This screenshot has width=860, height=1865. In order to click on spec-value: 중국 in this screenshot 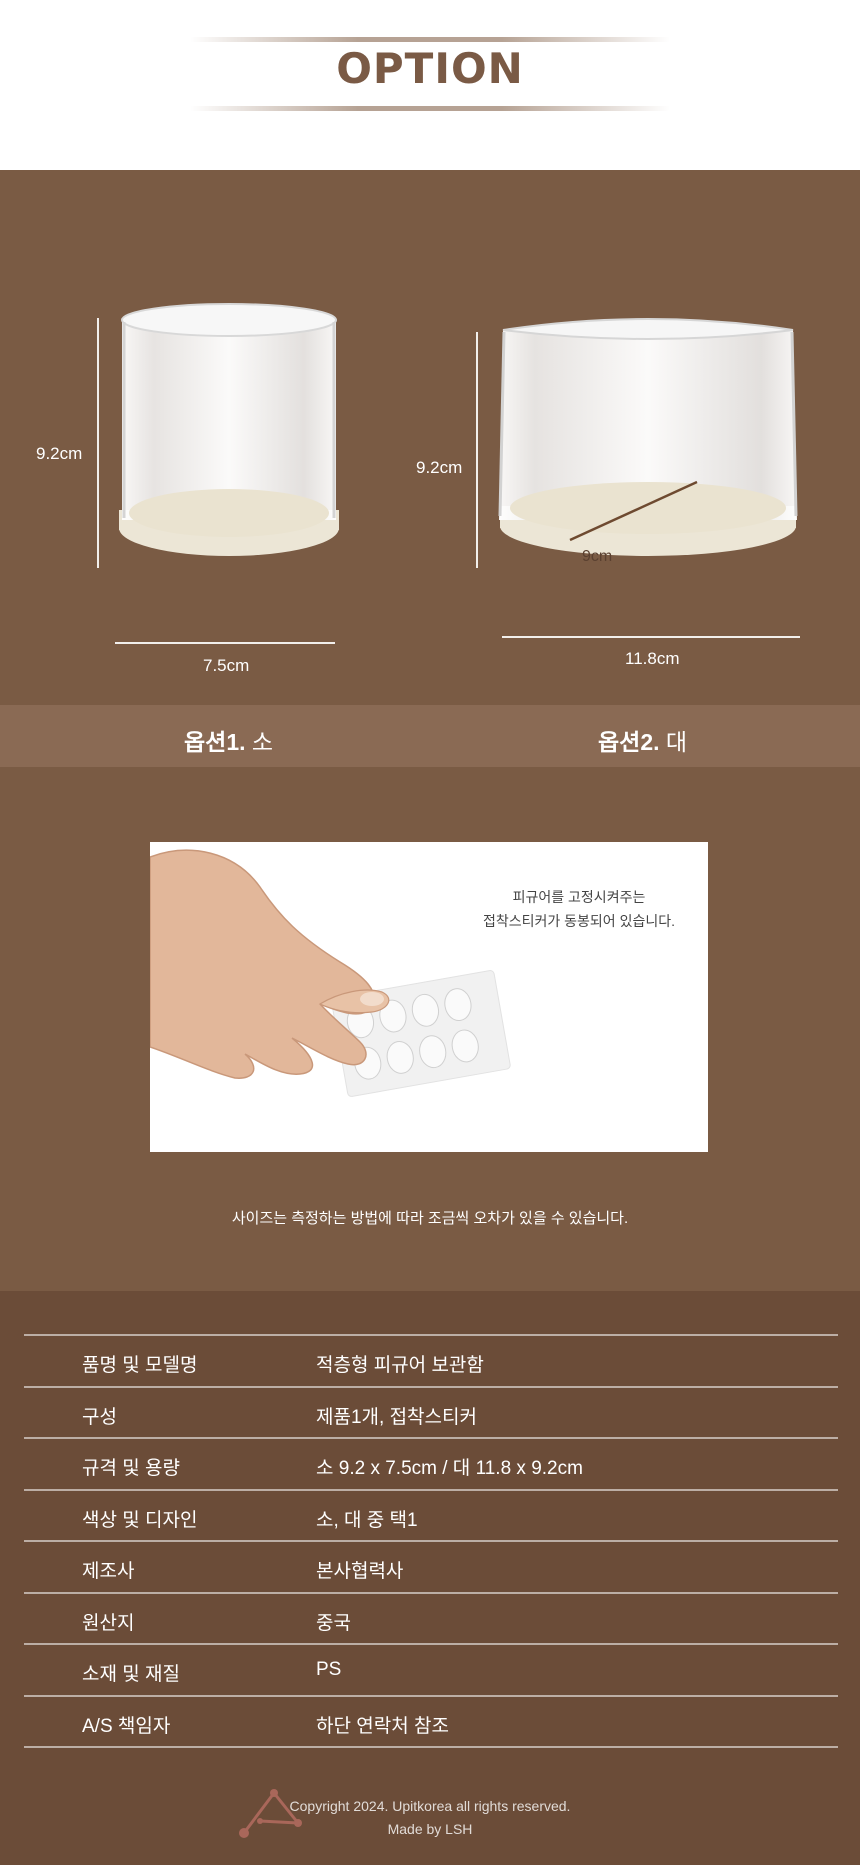, I will do `click(333, 1623)`.